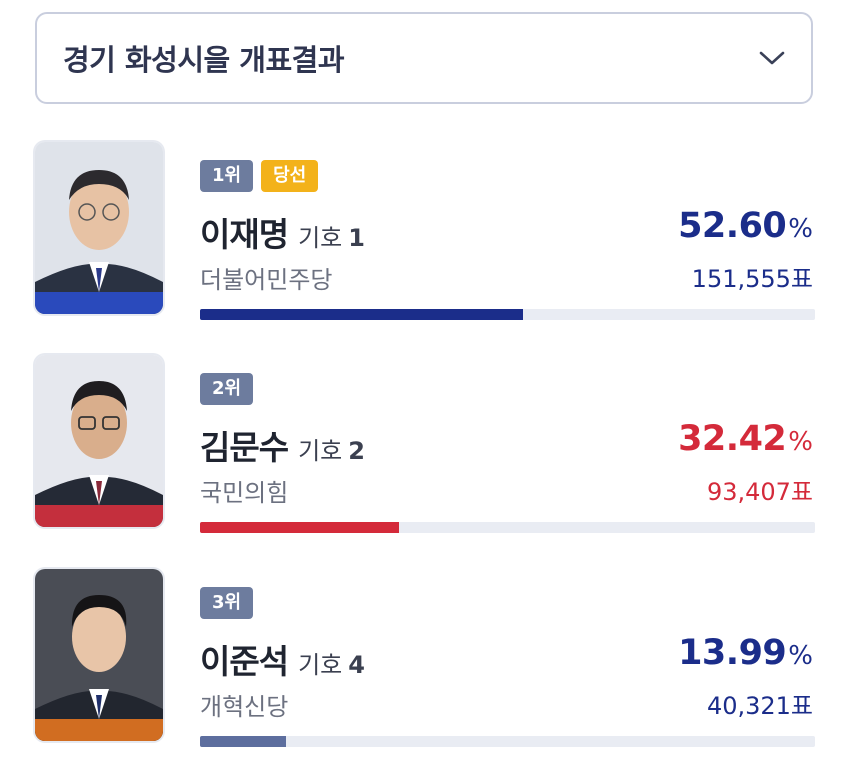  I want to click on vote-percent: 13.99%, so click(745, 653).